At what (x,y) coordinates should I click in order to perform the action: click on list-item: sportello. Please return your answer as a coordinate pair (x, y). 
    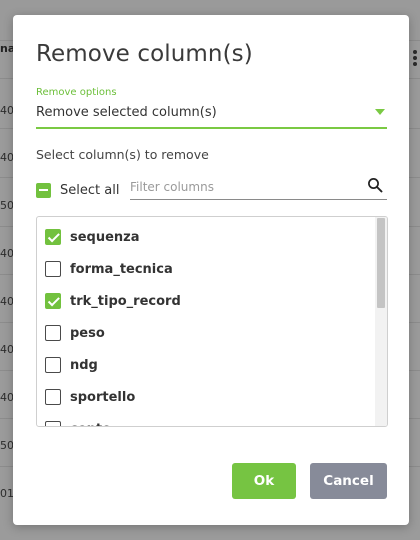
    Looking at the image, I should click on (90, 397).